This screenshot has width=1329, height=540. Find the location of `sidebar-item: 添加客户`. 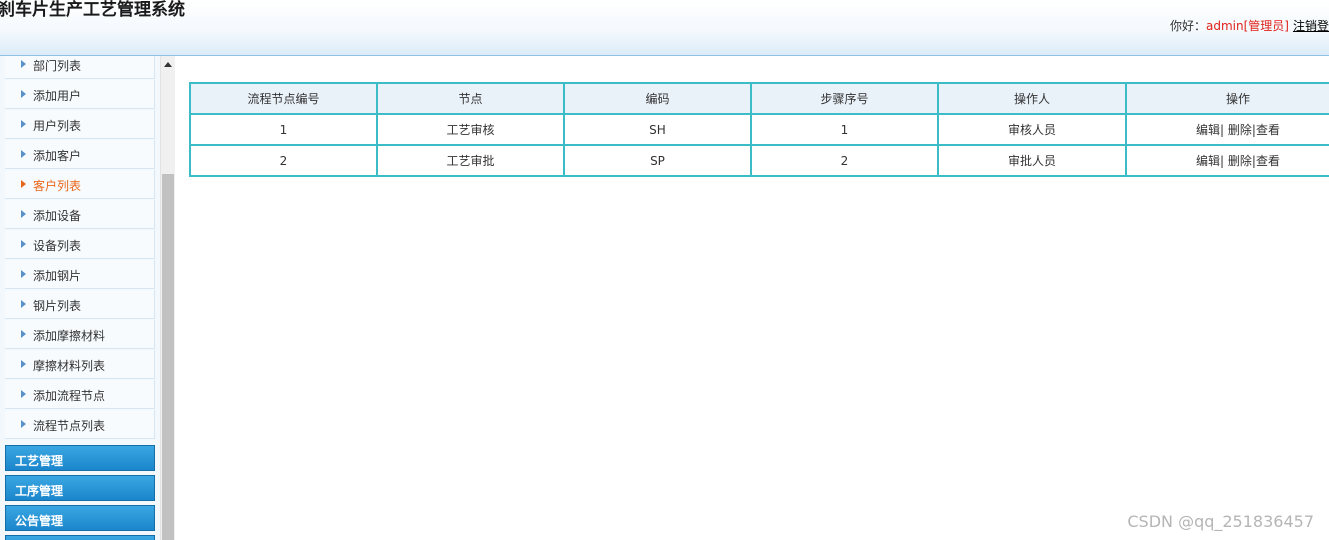

sidebar-item: 添加客户 is located at coordinates (80, 154).